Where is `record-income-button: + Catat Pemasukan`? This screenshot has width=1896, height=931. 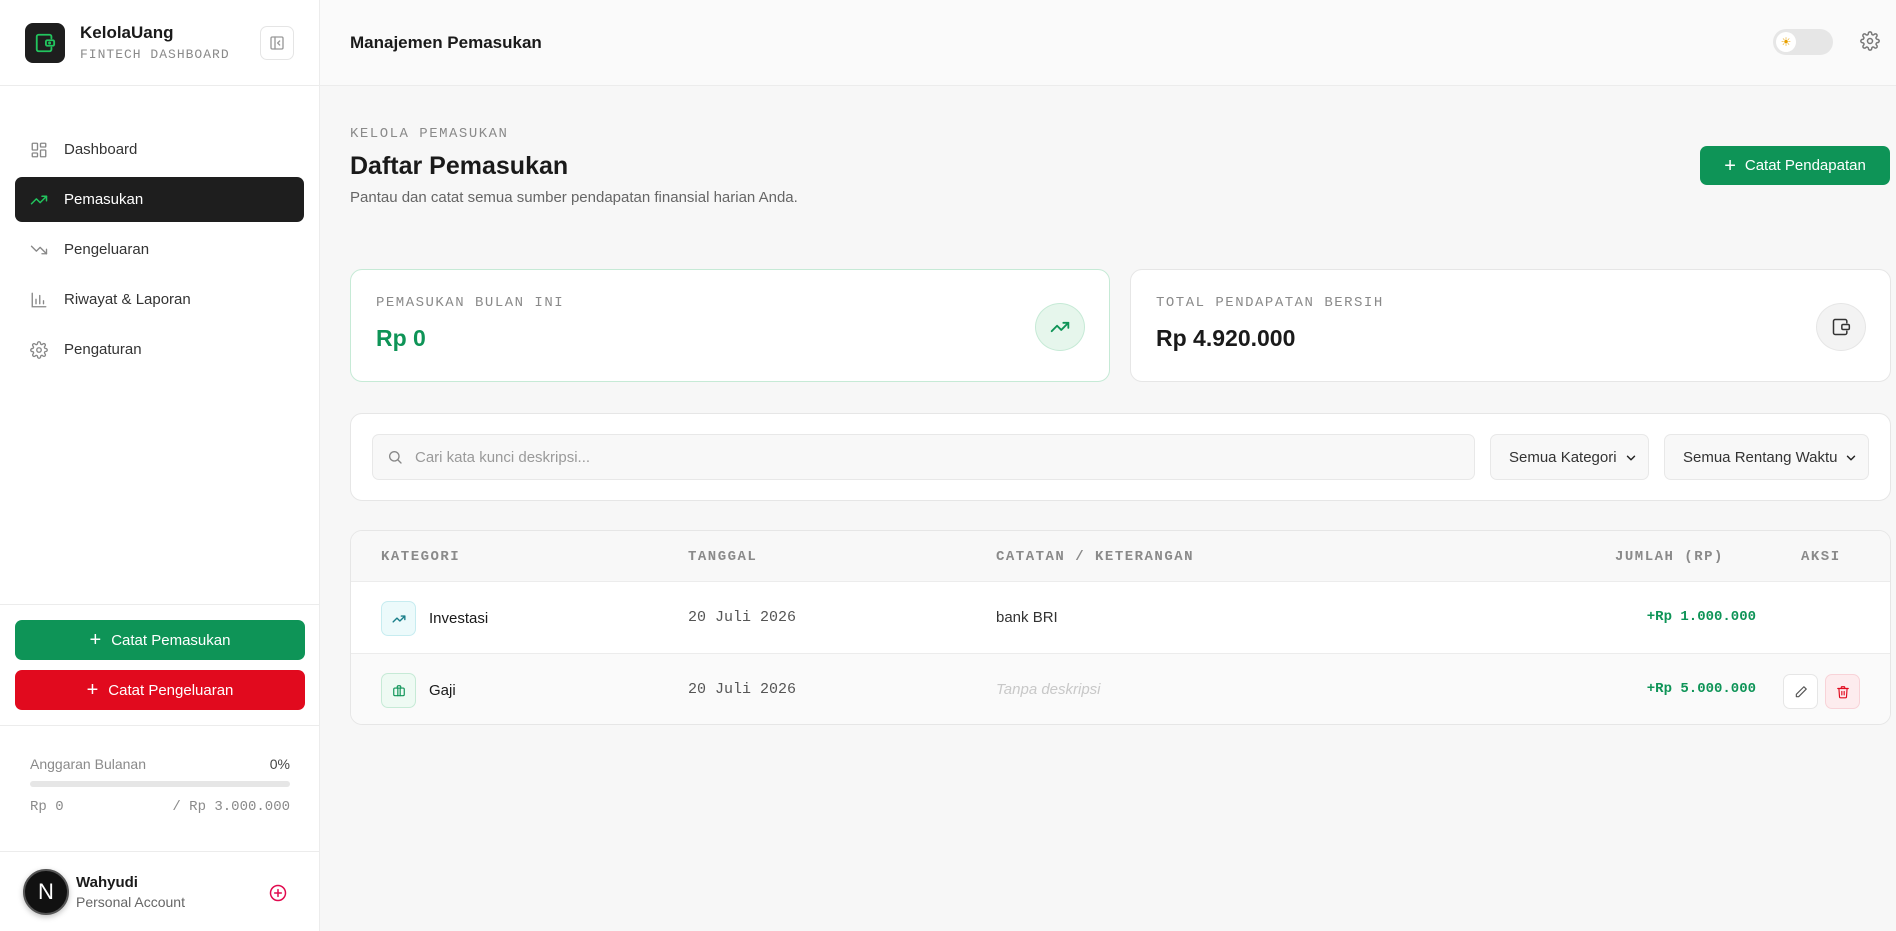 record-income-button: + Catat Pemasukan is located at coordinates (160, 640).